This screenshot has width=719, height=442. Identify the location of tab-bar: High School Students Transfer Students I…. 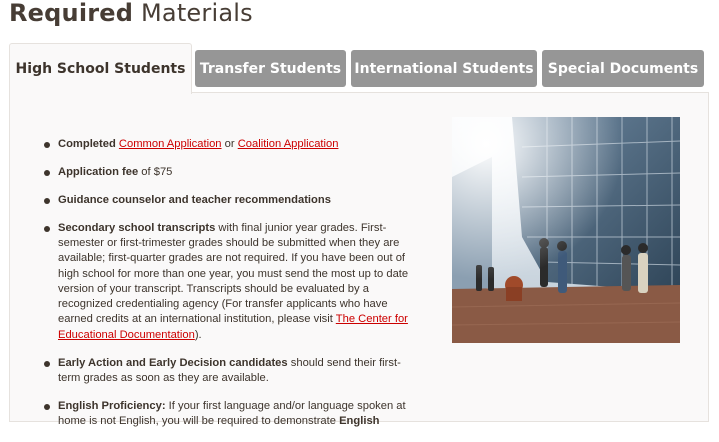
(360, 68).